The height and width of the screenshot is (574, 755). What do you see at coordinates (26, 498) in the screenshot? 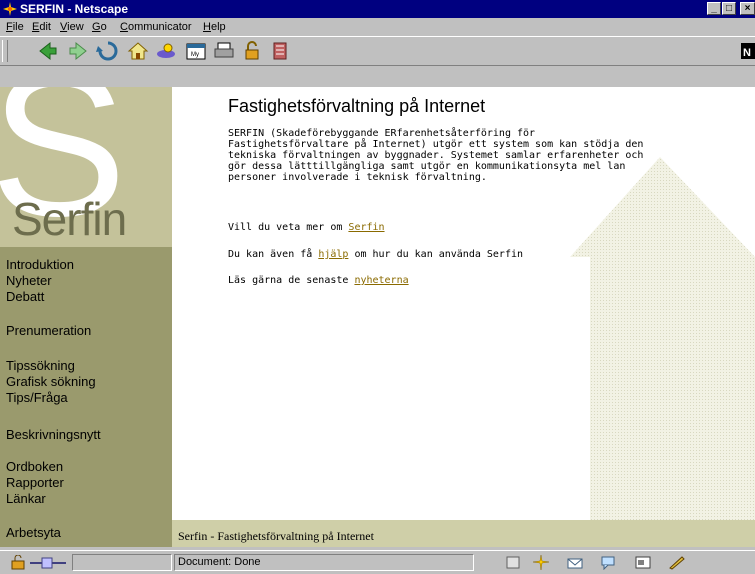
I see `nav-lankar: Länkar` at bounding box center [26, 498].